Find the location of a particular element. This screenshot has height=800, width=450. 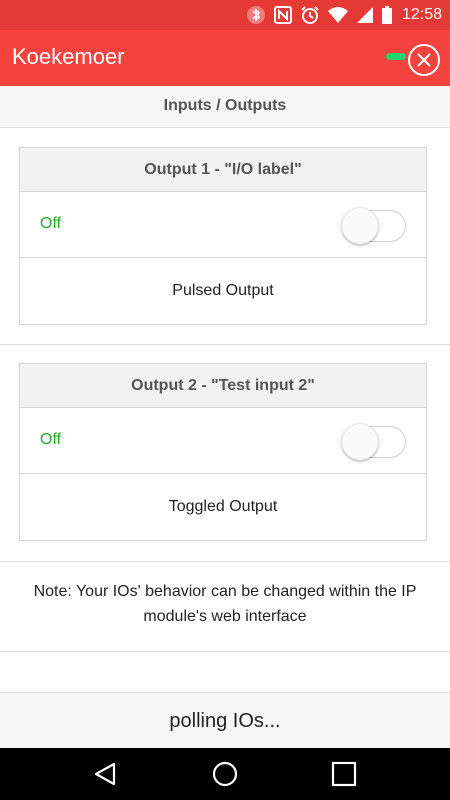

back-button is located at coordinates (106, 774).